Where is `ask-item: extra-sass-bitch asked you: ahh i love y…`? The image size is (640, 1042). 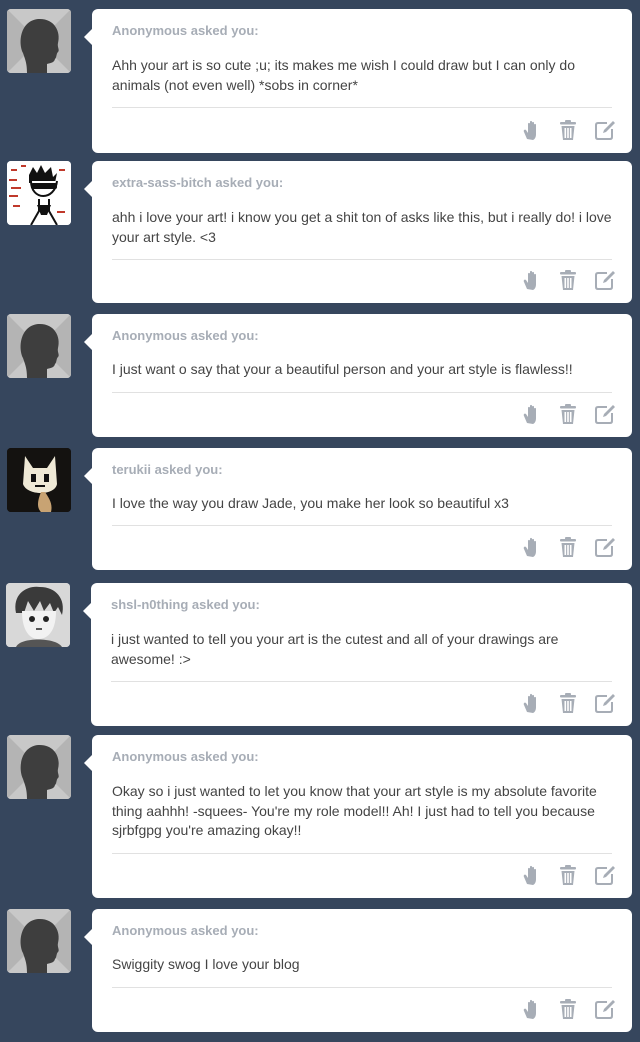
ask-item: extra-sass-bitch asked you: ahh i love y… is located at coordinates (320, 232).